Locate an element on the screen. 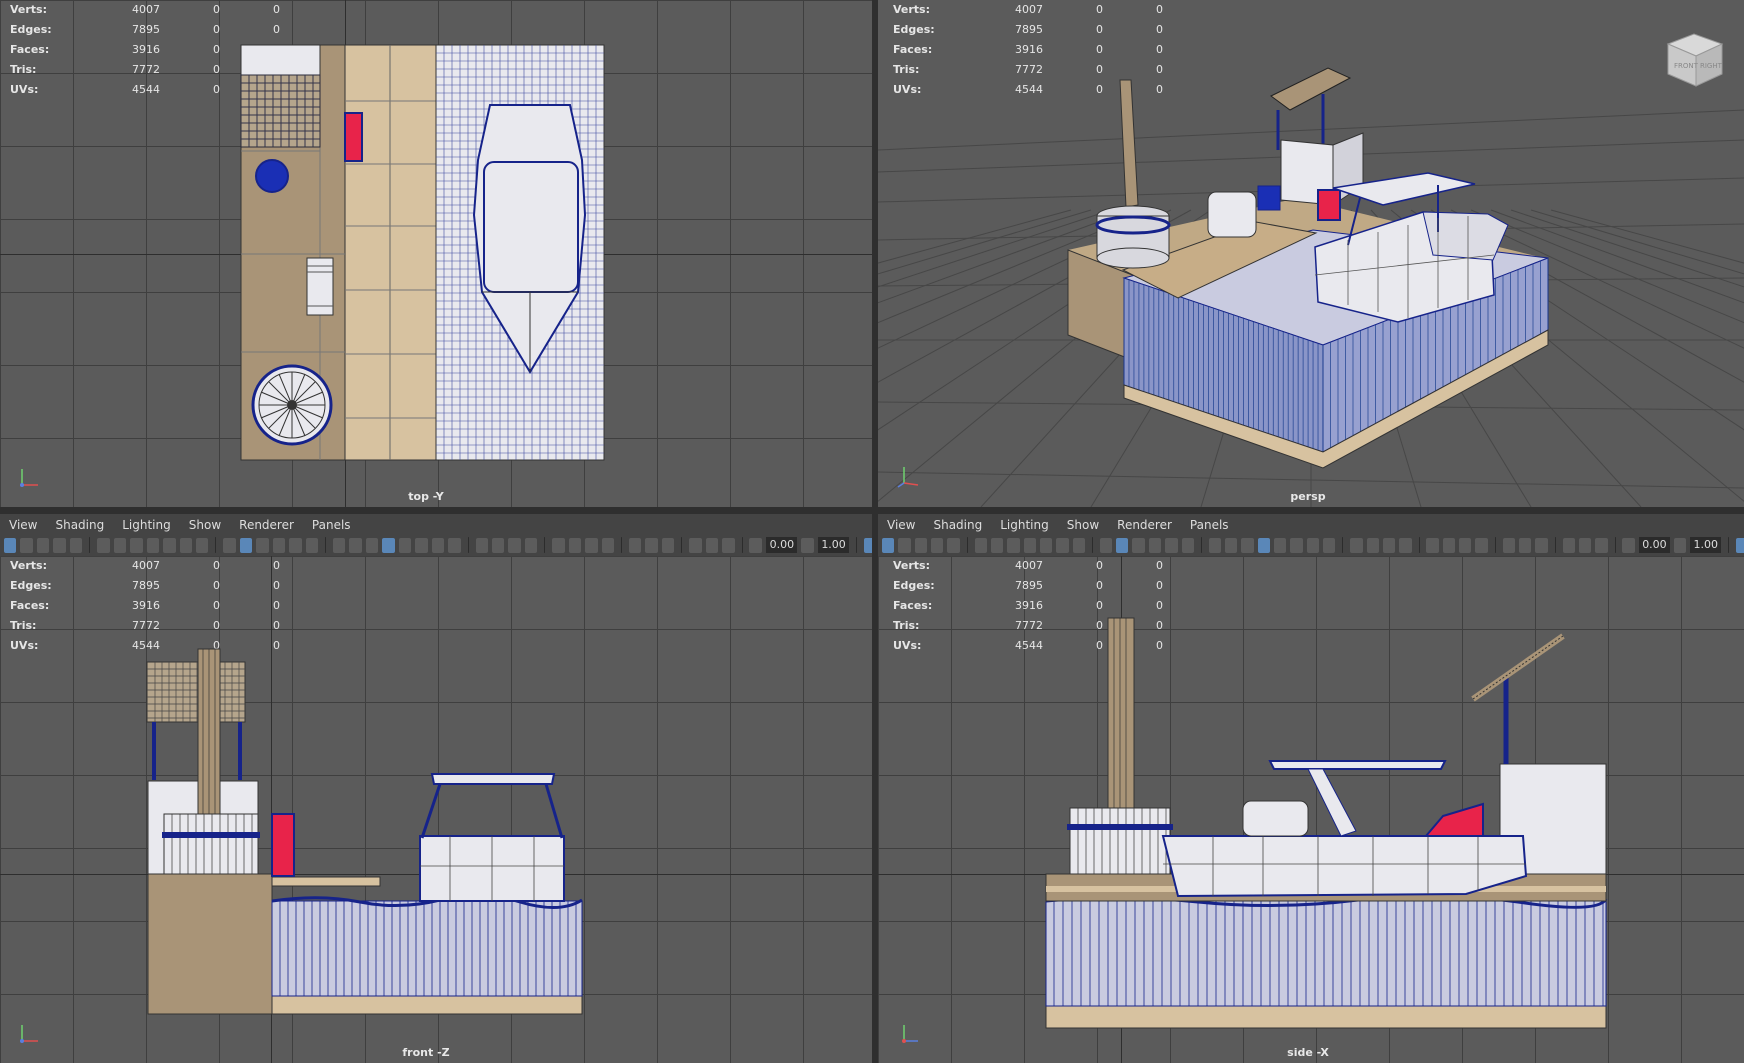 This screenshot has height=1063, width=1744. menu-shading: Shading is located at coordinates (957, 525).